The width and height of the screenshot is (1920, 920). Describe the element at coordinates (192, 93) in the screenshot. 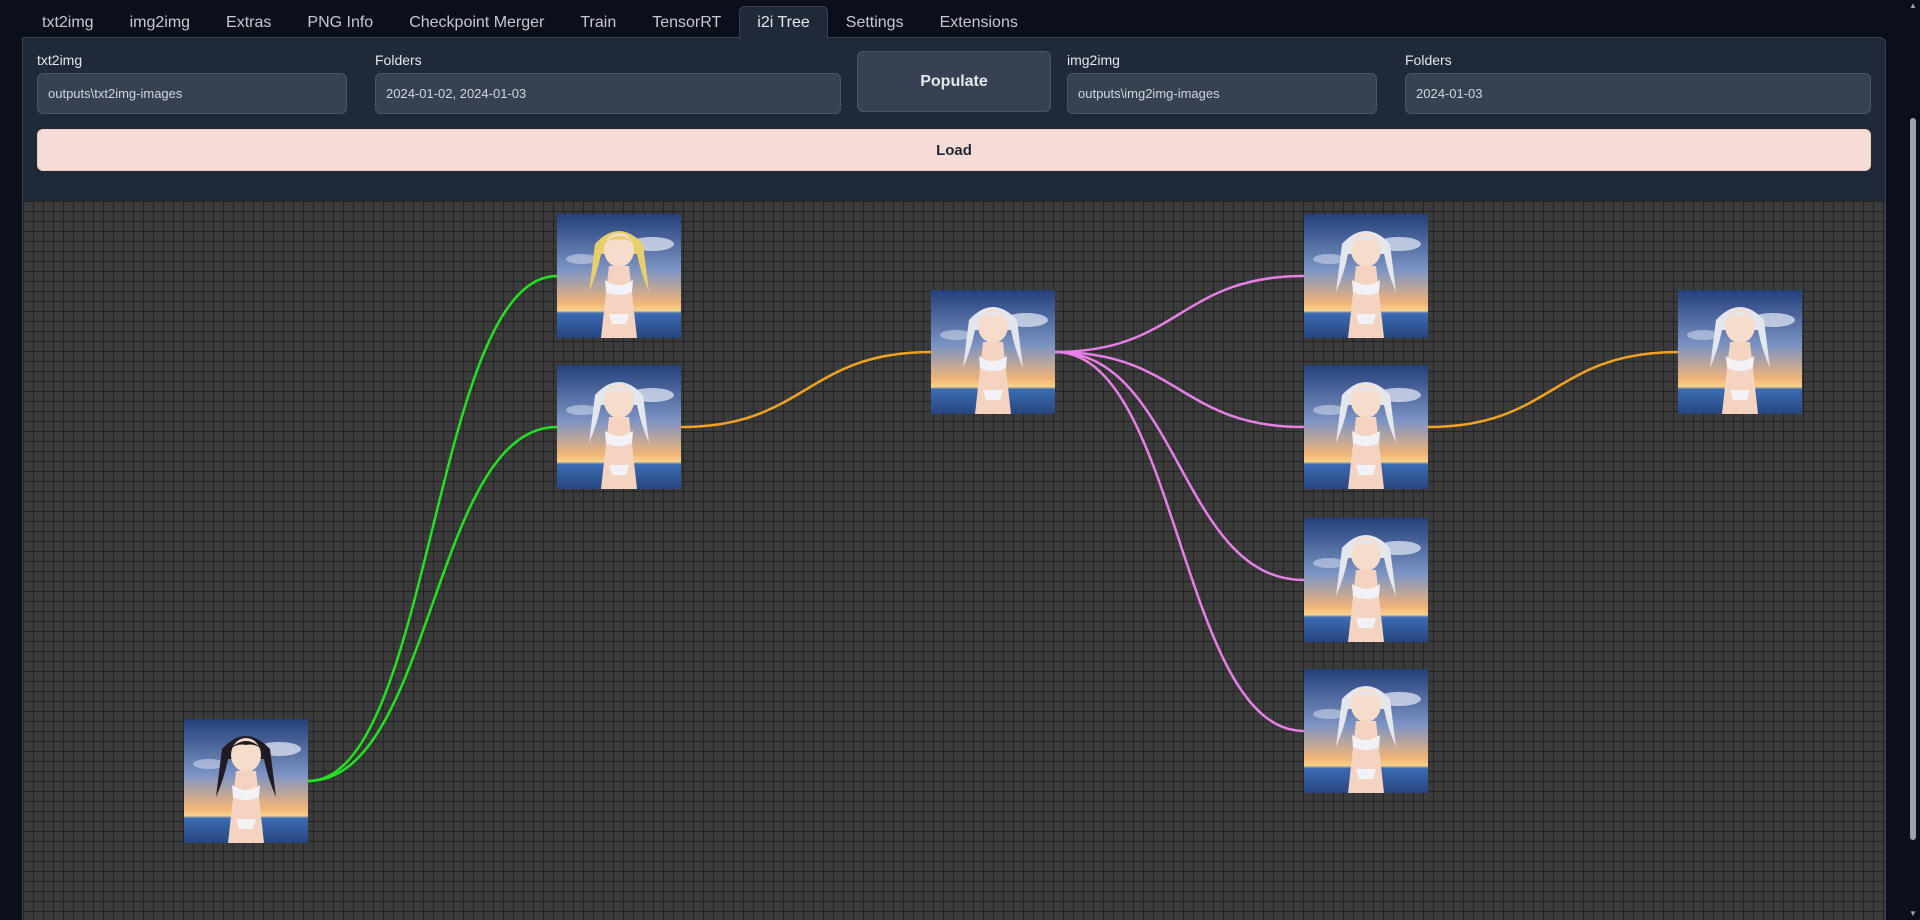

I see `txt2img-dir-input: outputs\txt2img-images` at that location.